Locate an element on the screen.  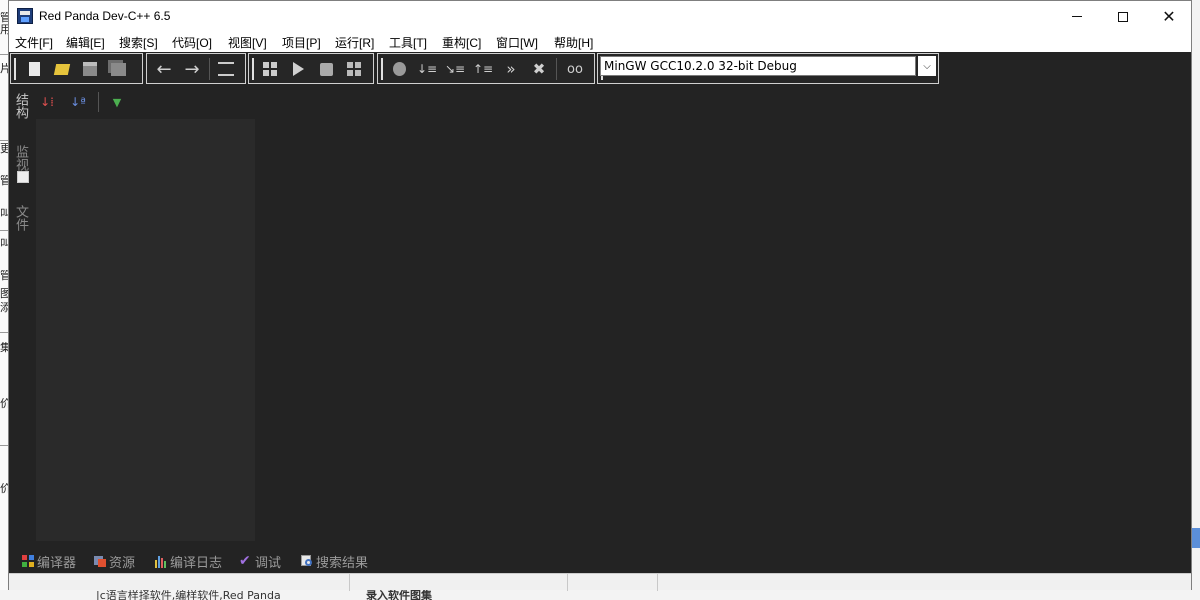
back-button: ← is located at coordinates (164, 69).